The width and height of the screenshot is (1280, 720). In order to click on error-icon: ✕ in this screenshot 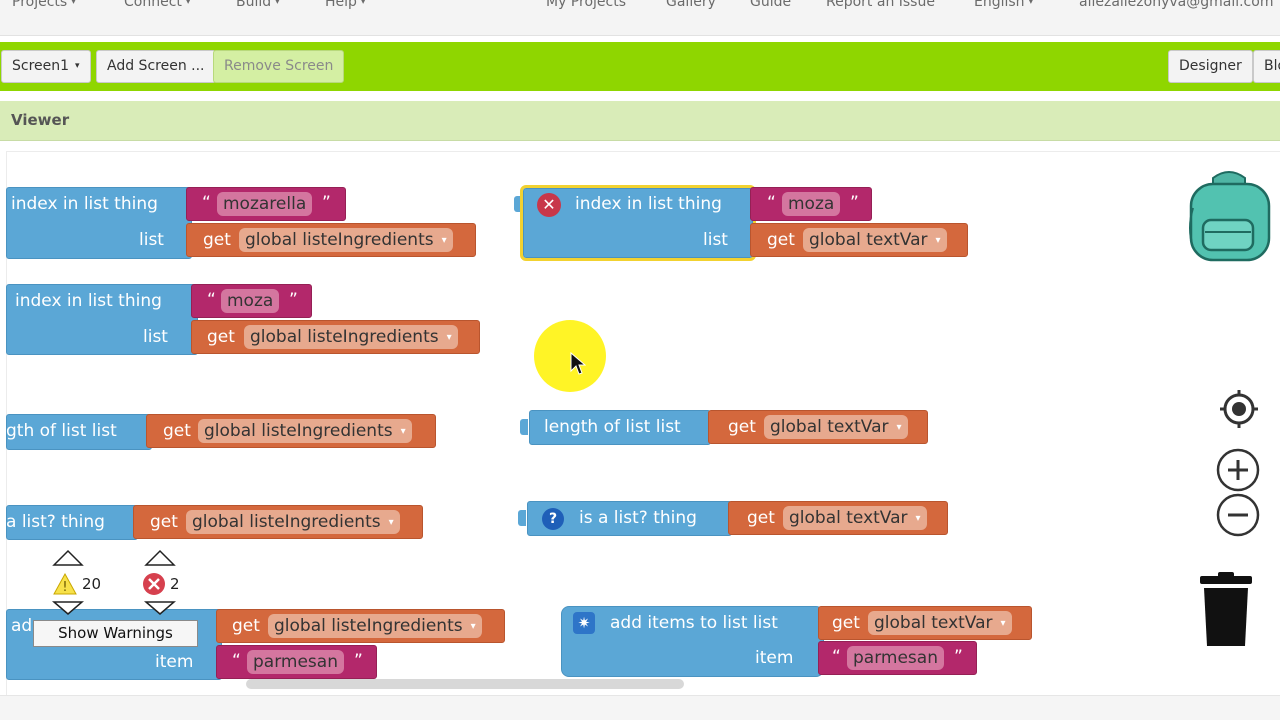, I will do `click(549, 205)`.